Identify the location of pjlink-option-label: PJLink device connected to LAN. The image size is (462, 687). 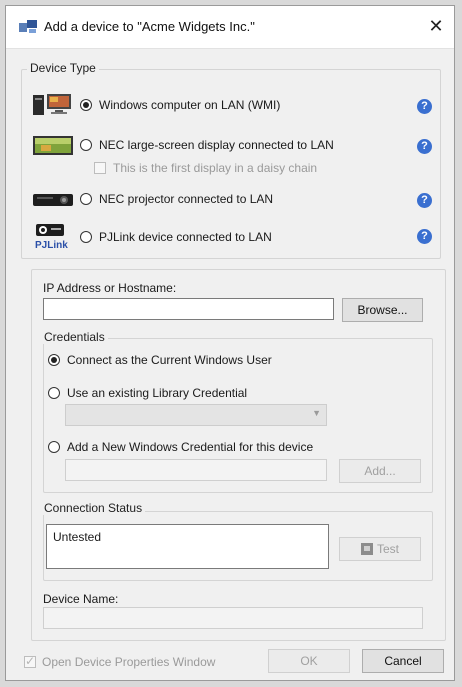
(185, 237).